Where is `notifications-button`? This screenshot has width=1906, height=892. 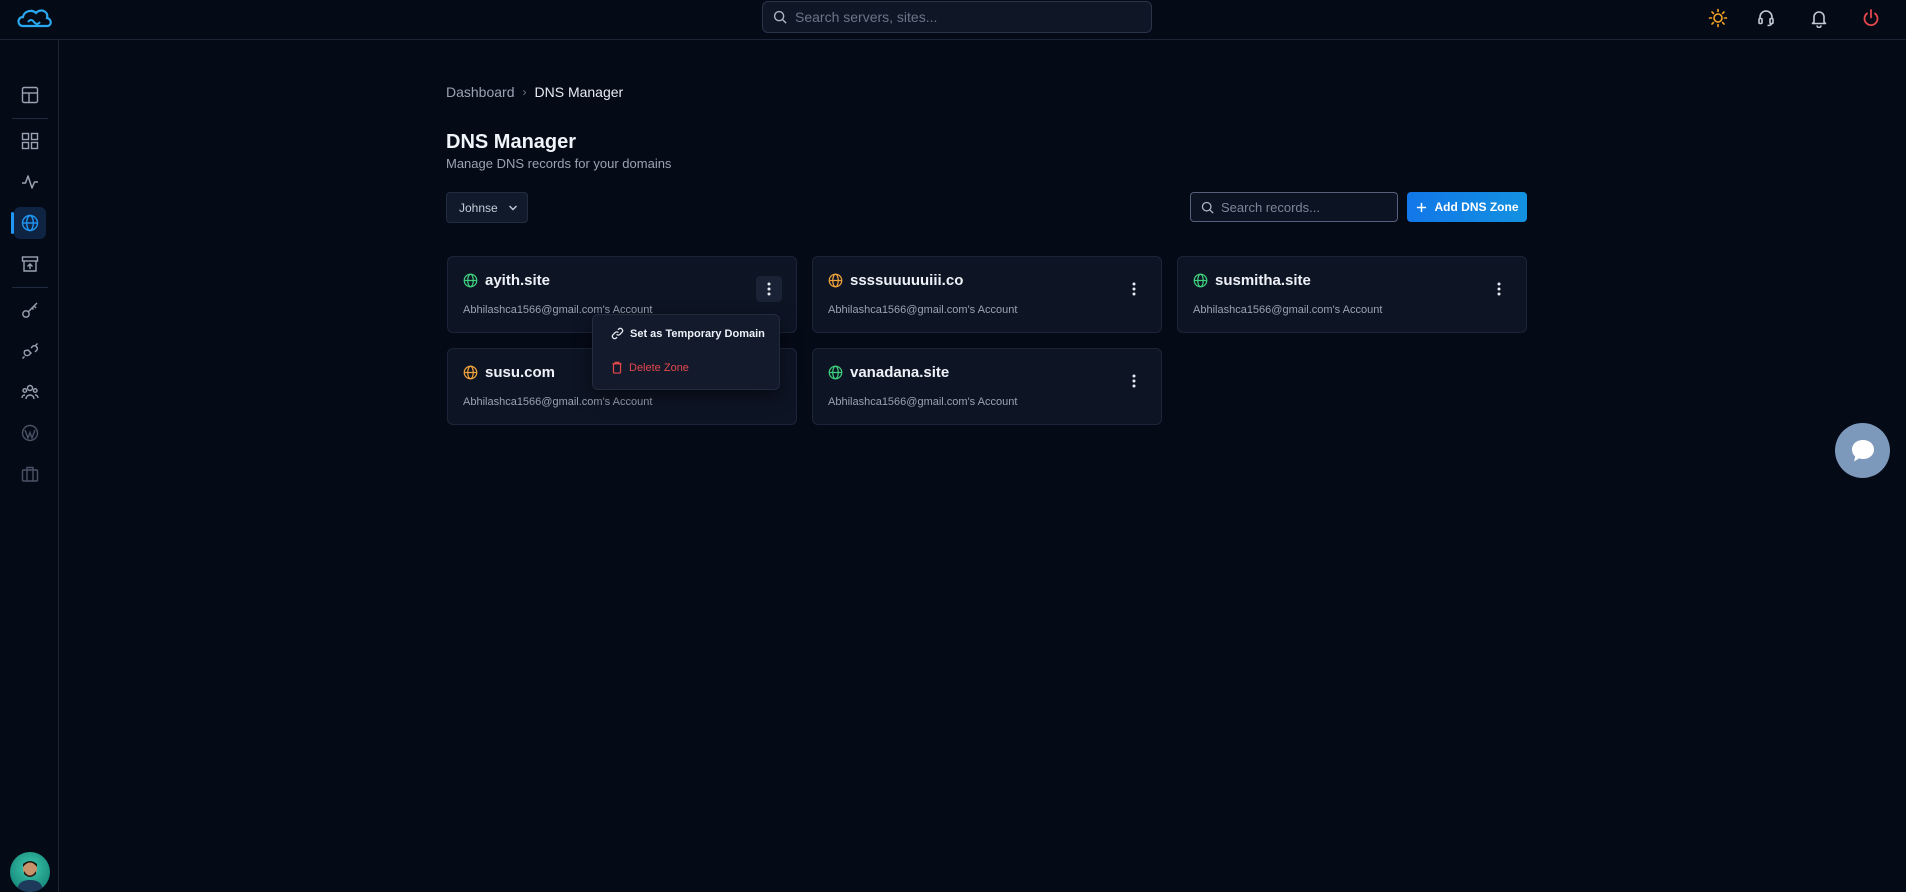 notifications-button is located at coordinates (1819, 18).